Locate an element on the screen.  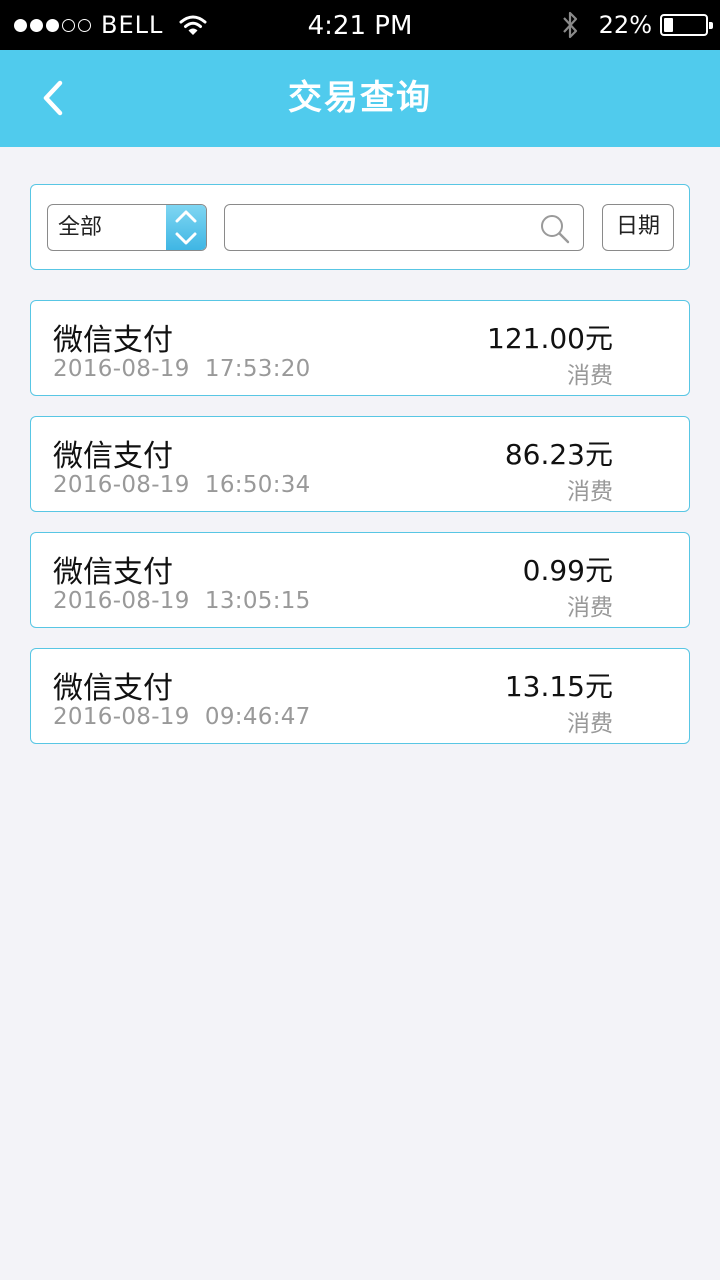
transaction-amount: 0.99元 is located at coordinates (567, 570).